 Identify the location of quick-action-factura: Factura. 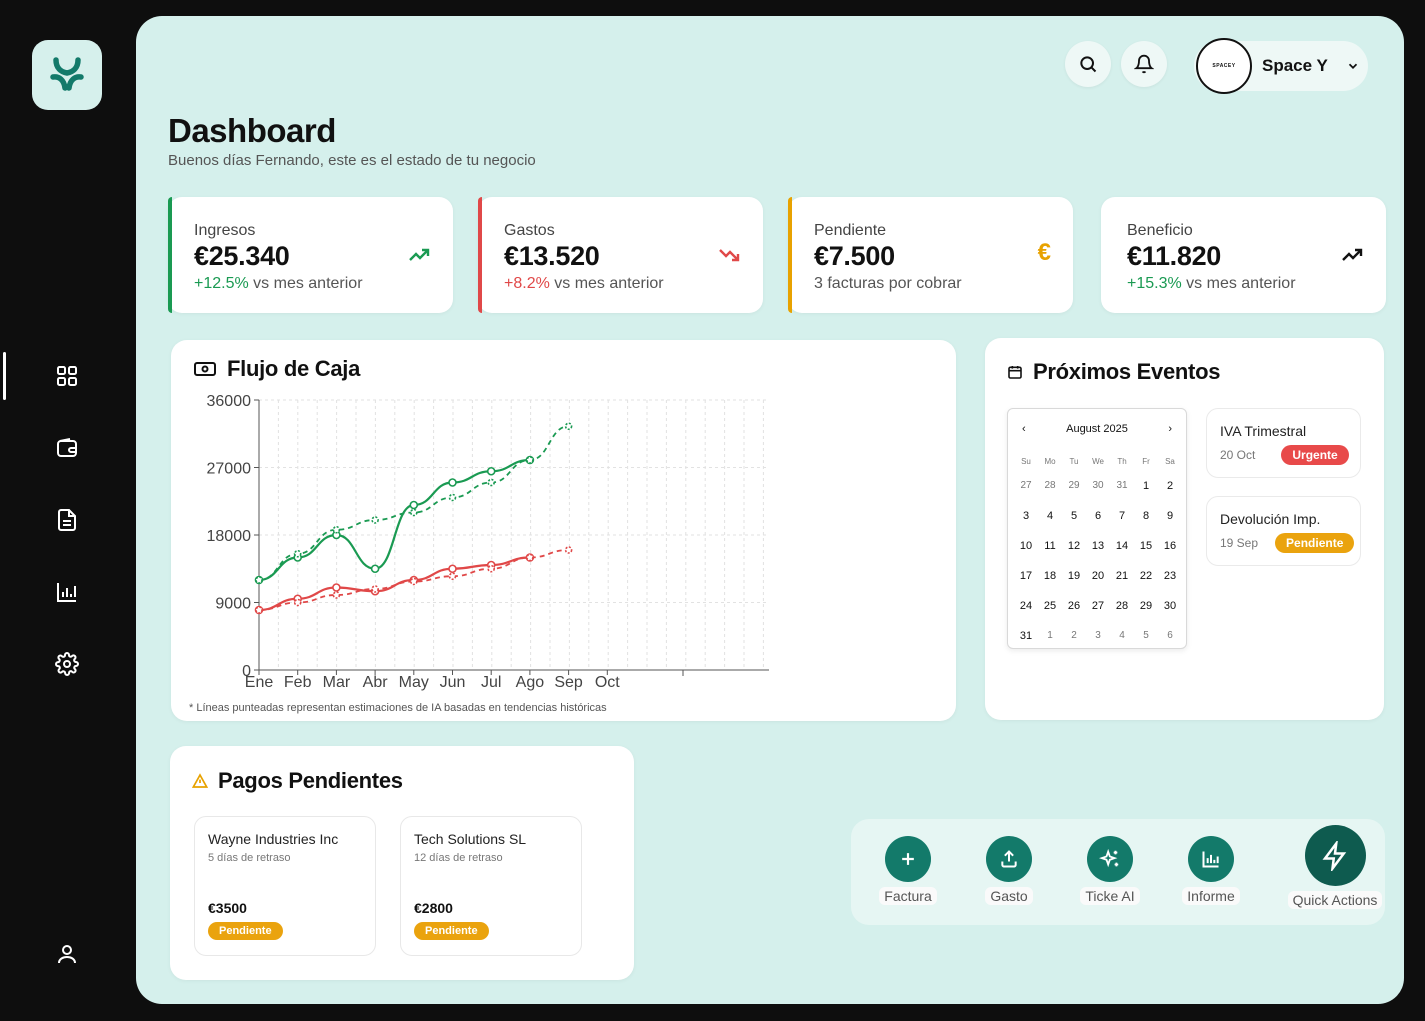
(908, 871).